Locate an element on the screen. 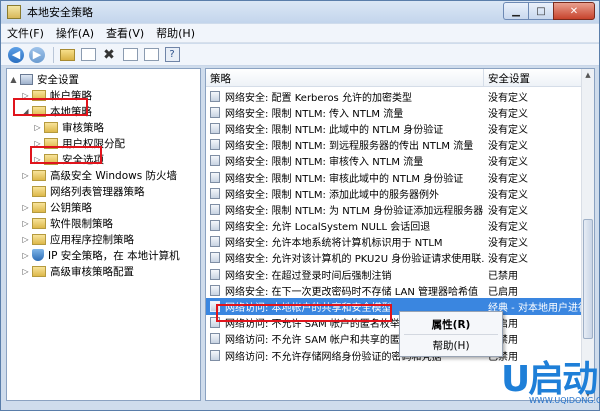 This screenshot has height=411, width=600. help-icon: ? is located at coordinates (172, 54).